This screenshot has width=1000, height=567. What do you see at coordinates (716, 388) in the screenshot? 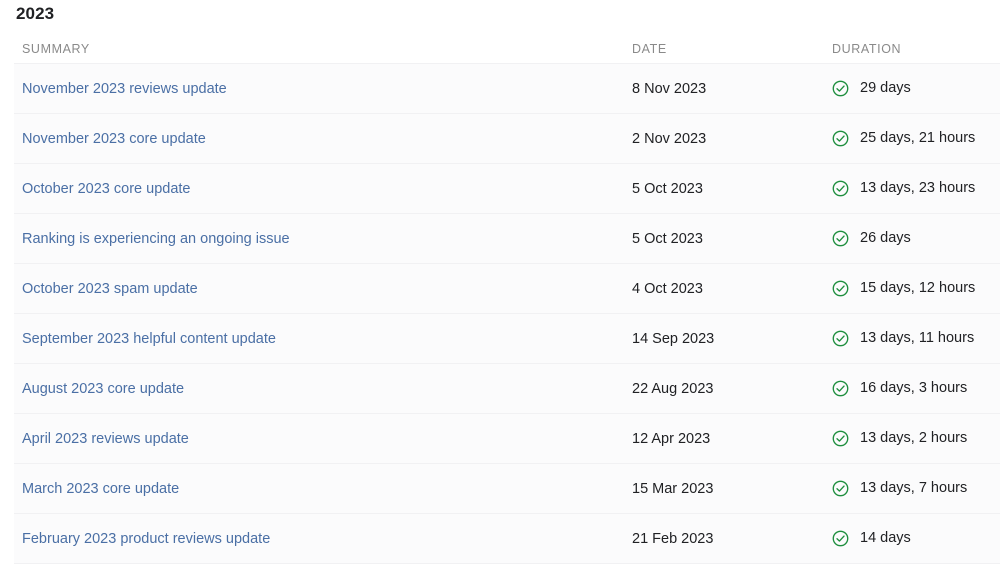
I see `cell-date: 22 Aug 2023` at bounding box center [716, 388].